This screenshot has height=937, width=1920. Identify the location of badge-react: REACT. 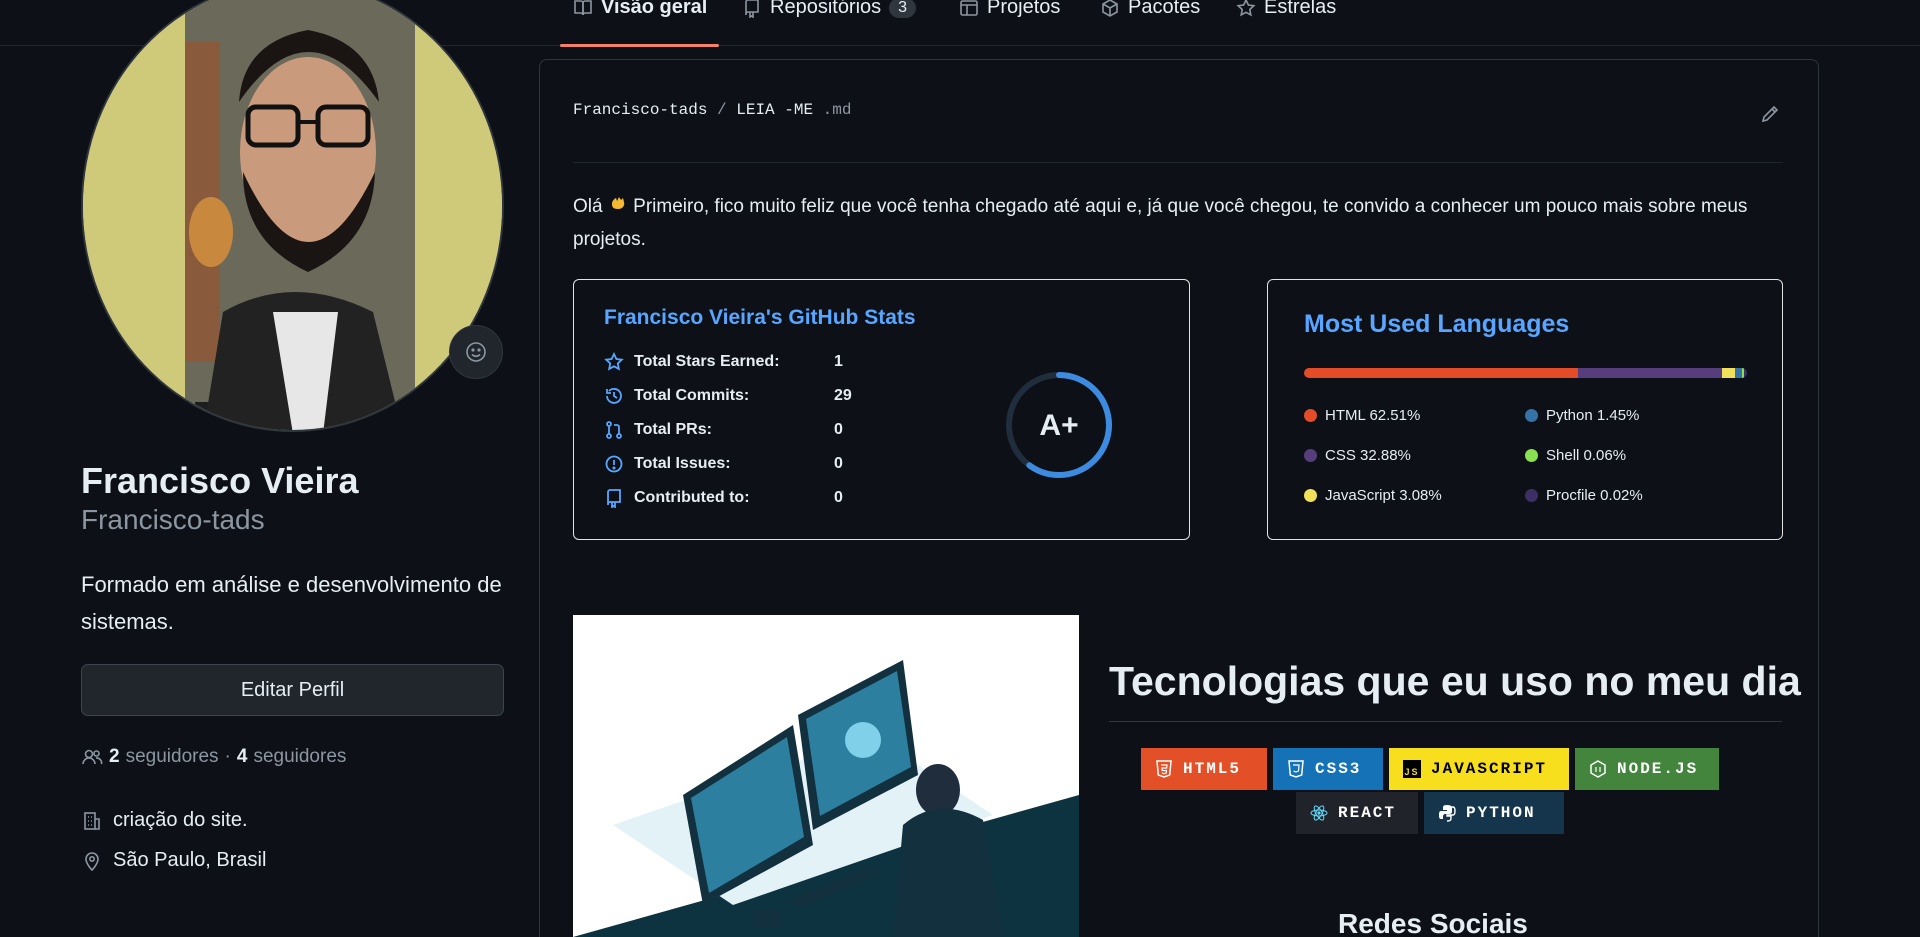
(1357, 813).